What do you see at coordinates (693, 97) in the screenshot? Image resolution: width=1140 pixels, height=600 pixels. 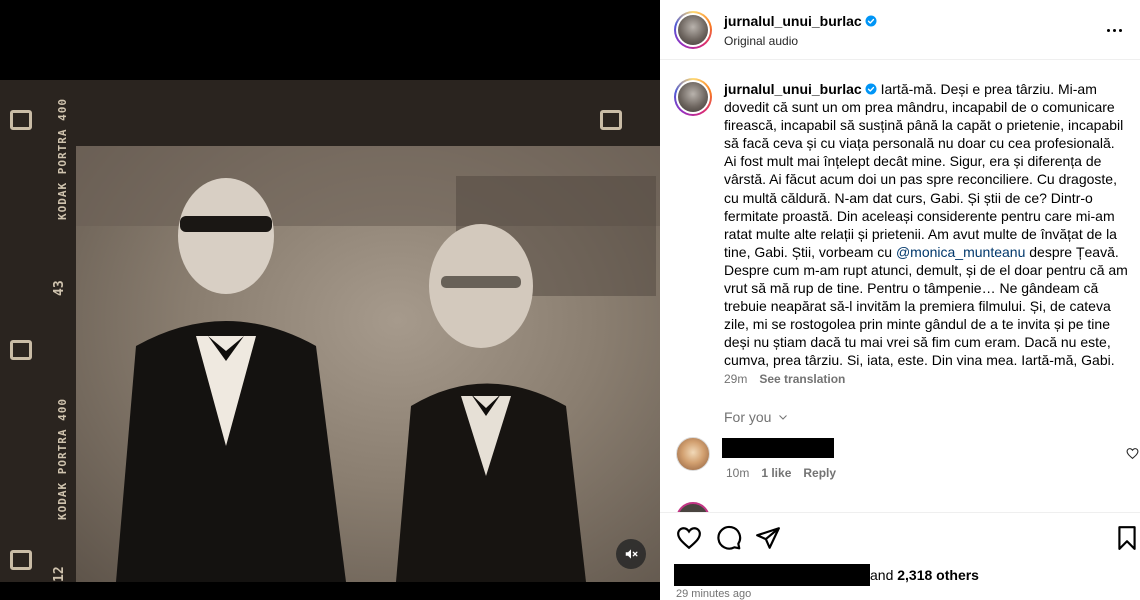 I see `caption-author-avatar` at bounding box center [693, 97].